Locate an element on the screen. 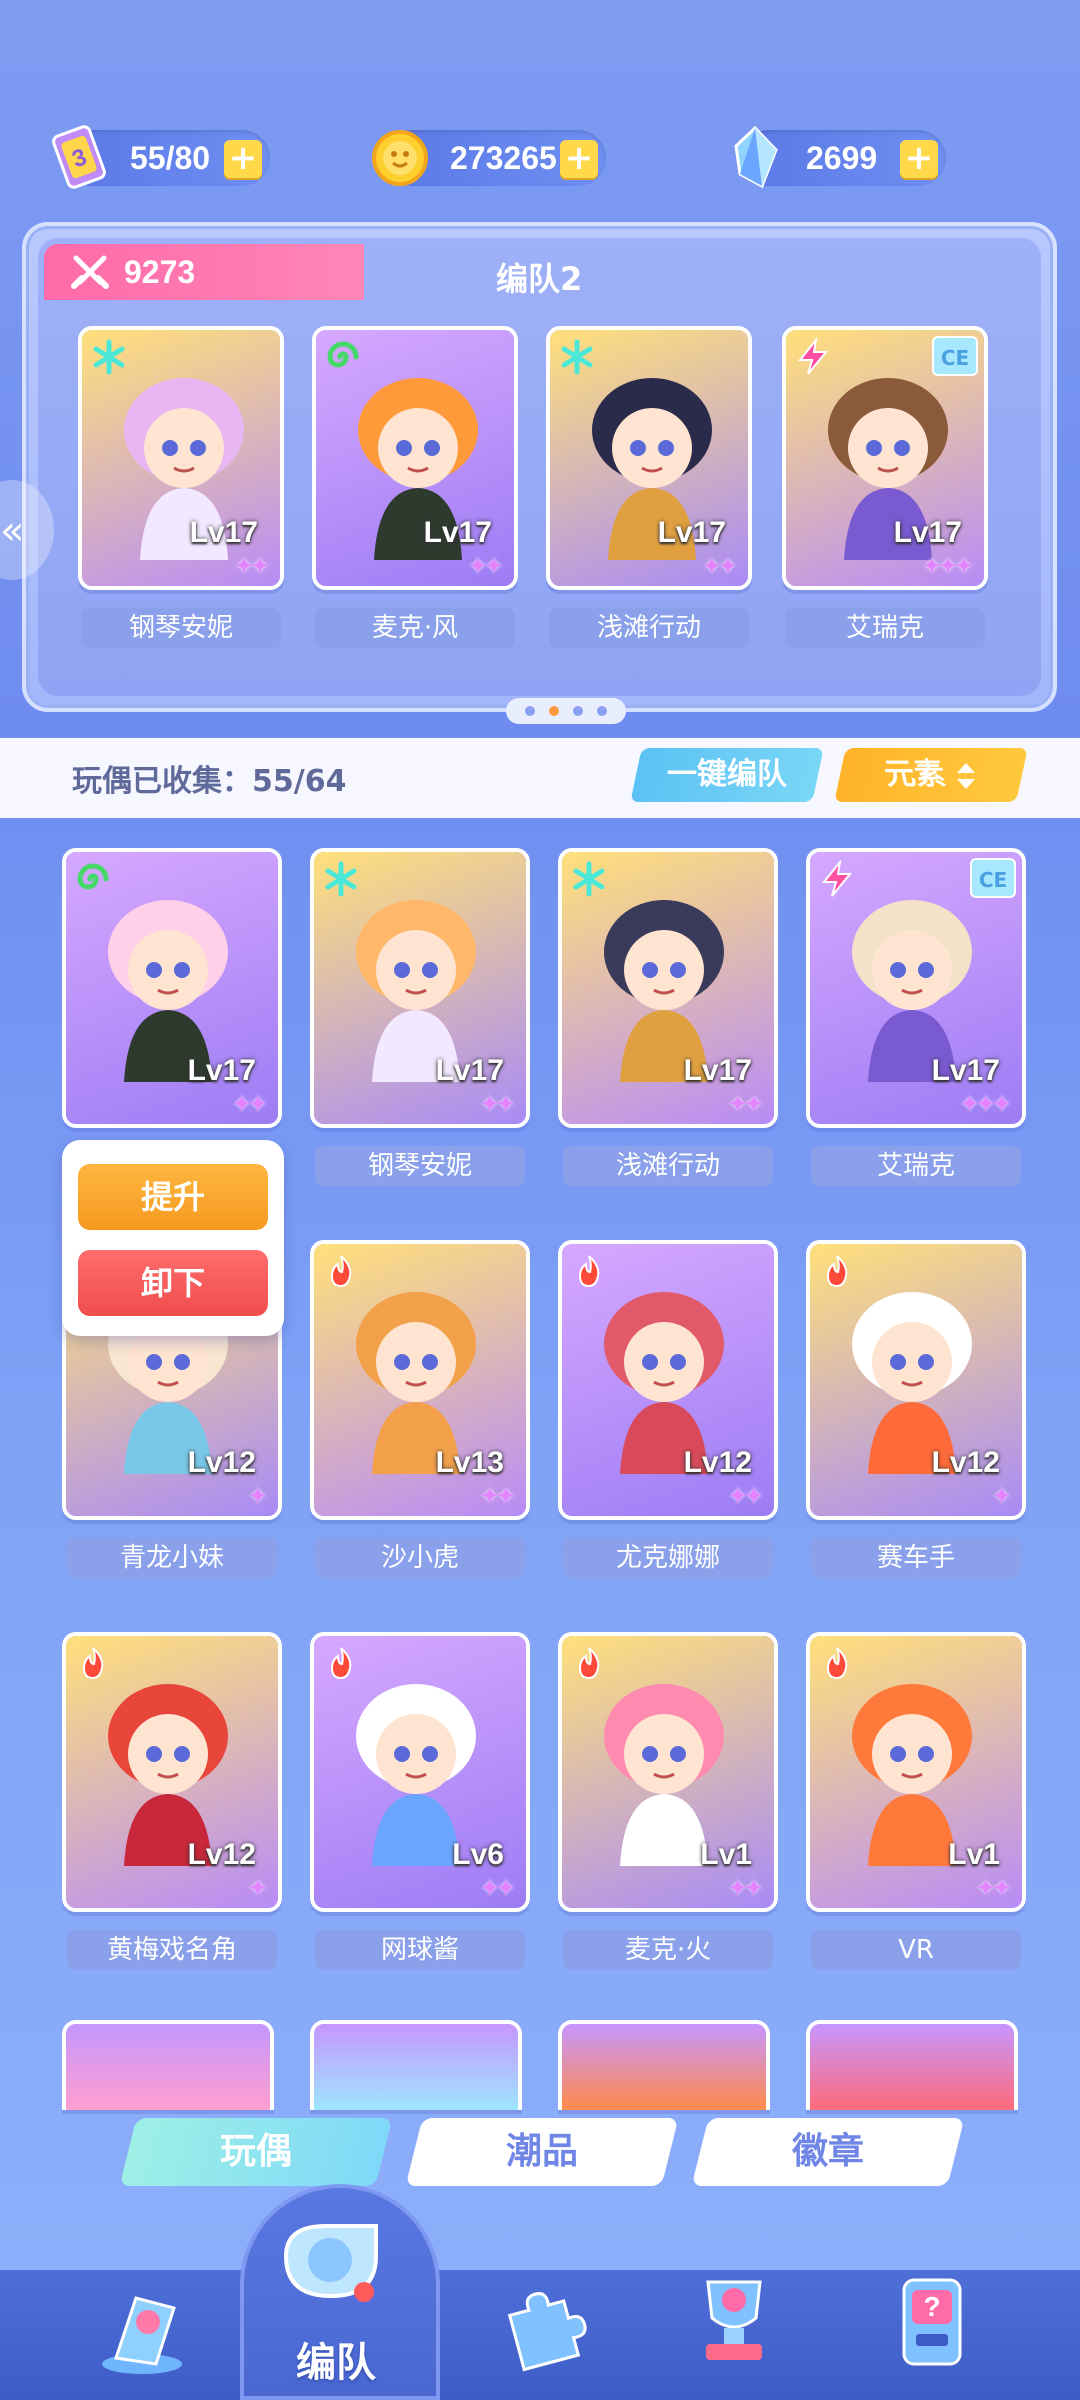 The image size is (1080, 2400). doll-name: 麦克·火 is located at coordinates (668, 1950).